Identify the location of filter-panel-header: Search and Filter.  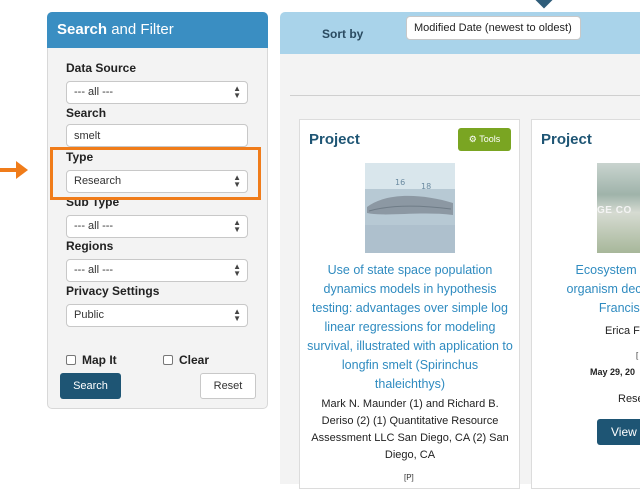
(157, 30).